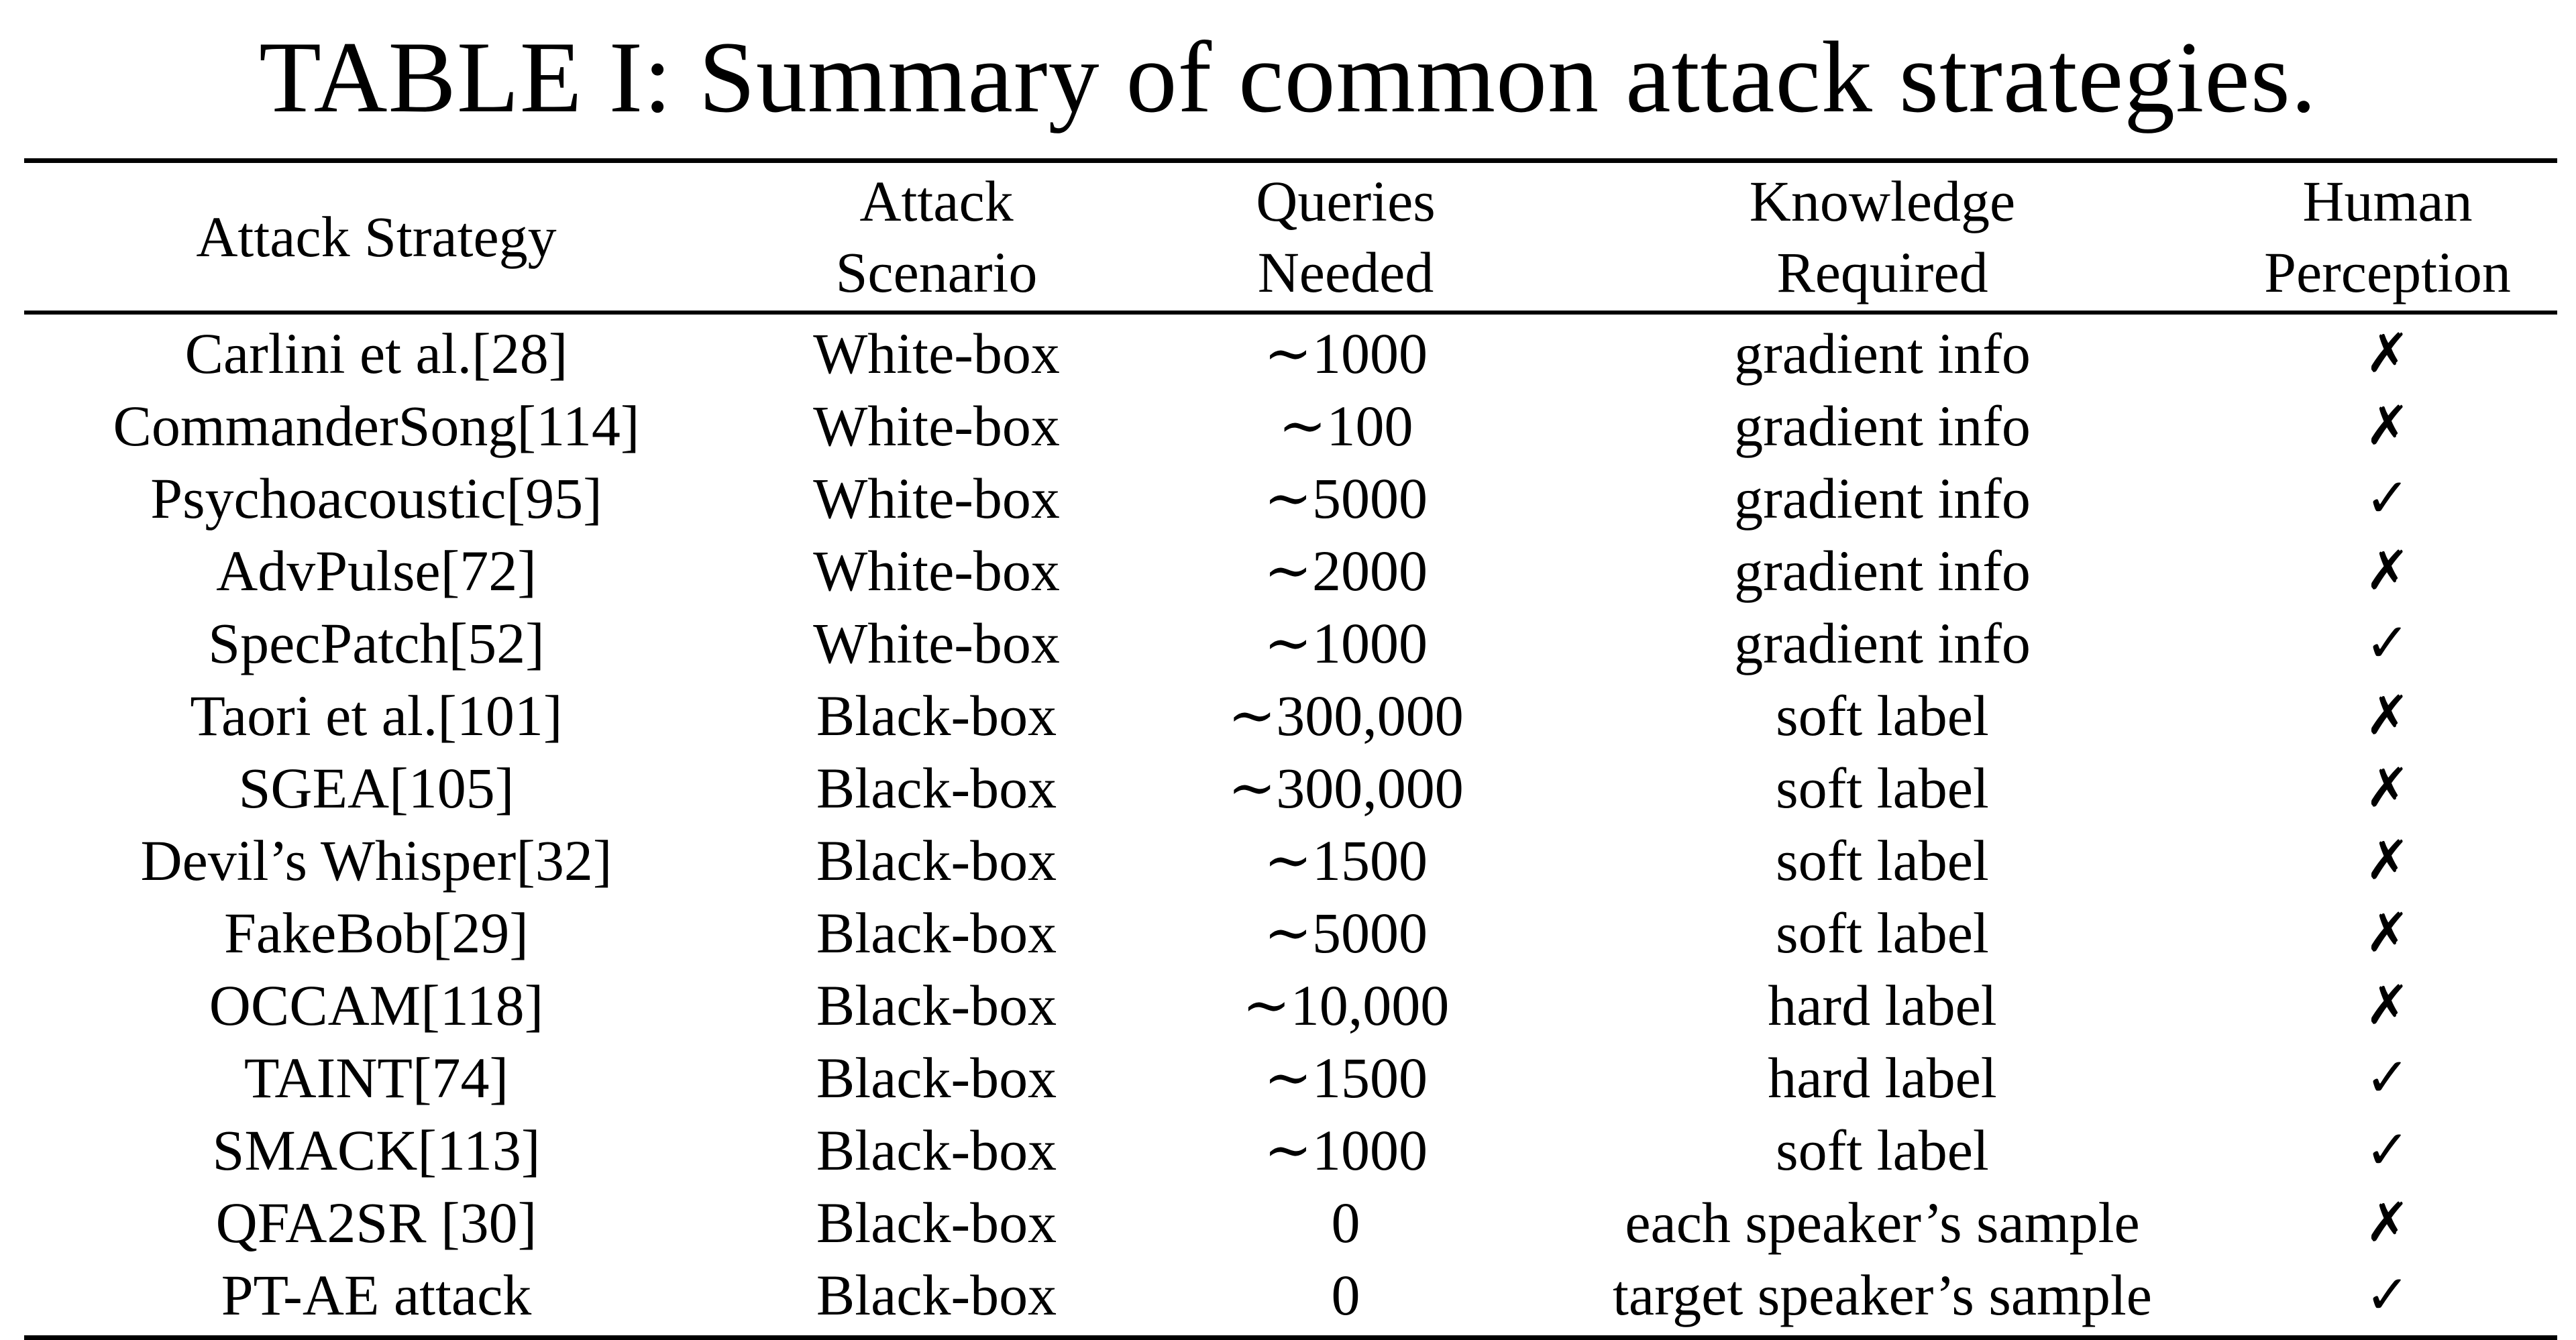 This screenshot has height=1340, width=2576. I want to click on cell-attack-strategy: PT-AE attack, so click(376, 1295).